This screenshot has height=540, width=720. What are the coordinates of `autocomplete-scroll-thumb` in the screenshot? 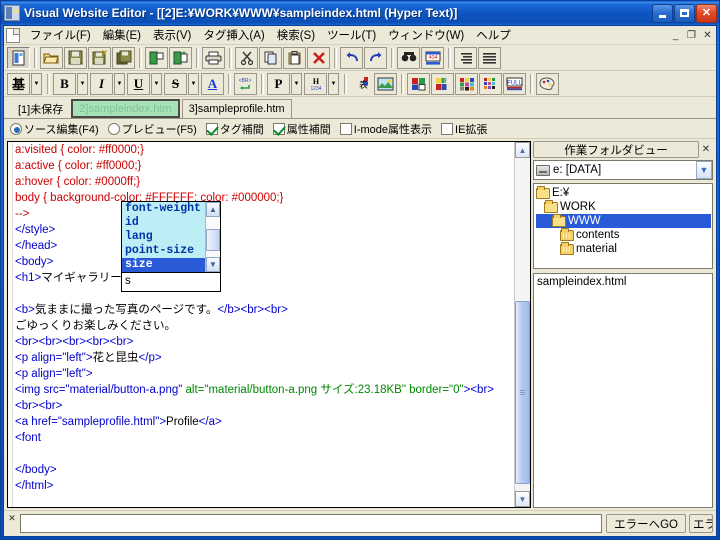 It's located at (213, 240).